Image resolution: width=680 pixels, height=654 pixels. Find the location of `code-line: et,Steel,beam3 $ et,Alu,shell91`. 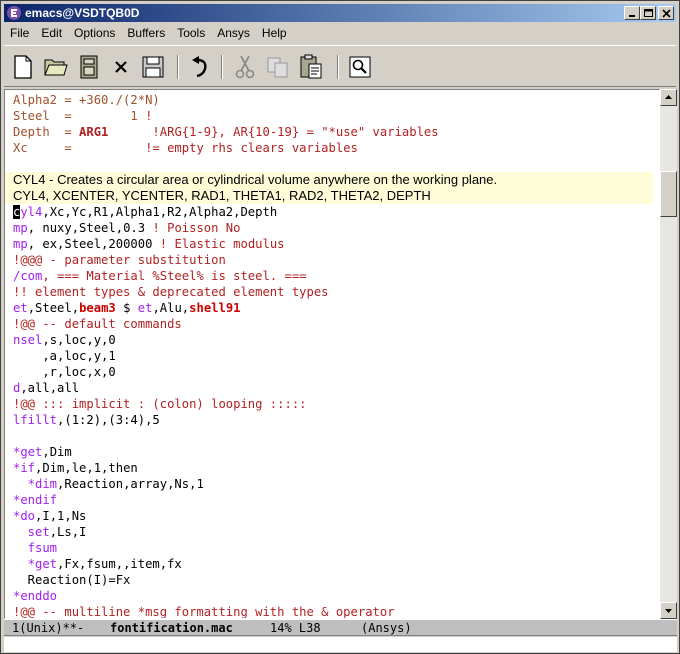

code-line: et,Steel,beam3 $ et,Alu,shell91 is located at coordinates (333, 308).